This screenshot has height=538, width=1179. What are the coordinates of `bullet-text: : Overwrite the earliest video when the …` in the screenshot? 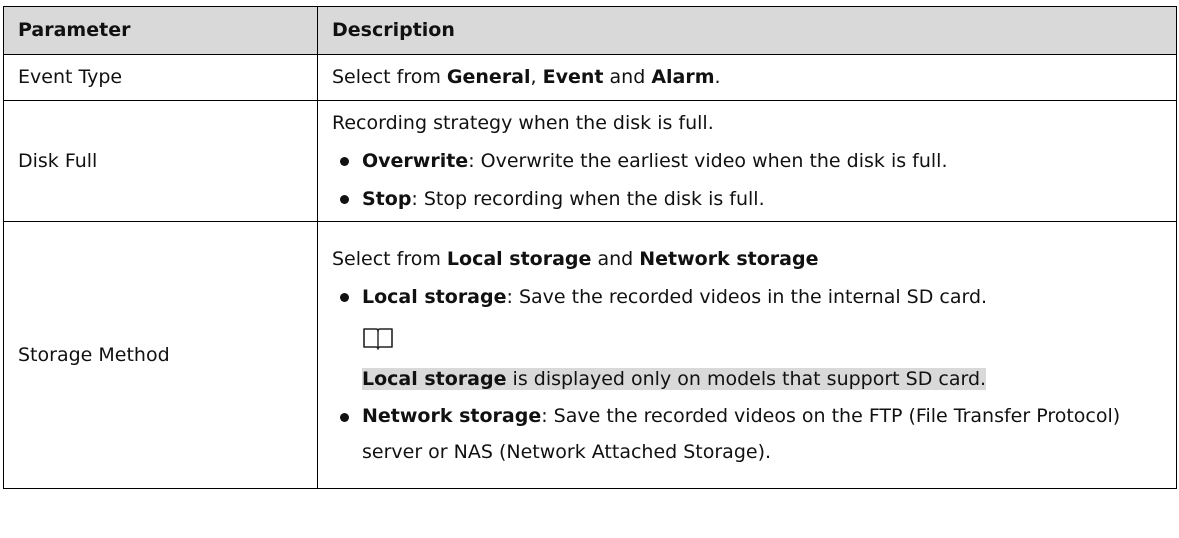 It's located at (708, 161).